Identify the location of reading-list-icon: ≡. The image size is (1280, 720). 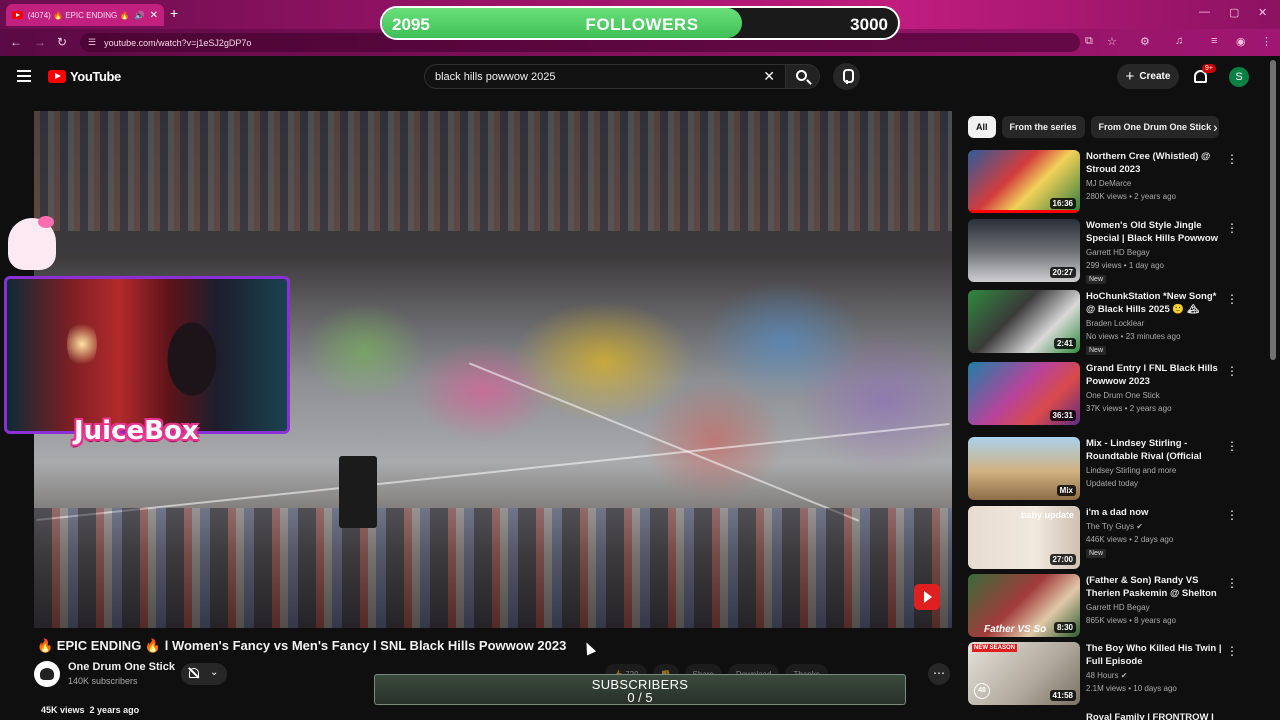
(1214, 41).